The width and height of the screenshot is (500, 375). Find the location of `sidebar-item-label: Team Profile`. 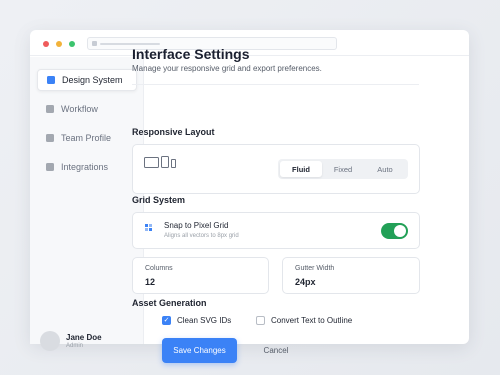

sidebar-item-label: Team Profile is located at coordinates (86, 138).